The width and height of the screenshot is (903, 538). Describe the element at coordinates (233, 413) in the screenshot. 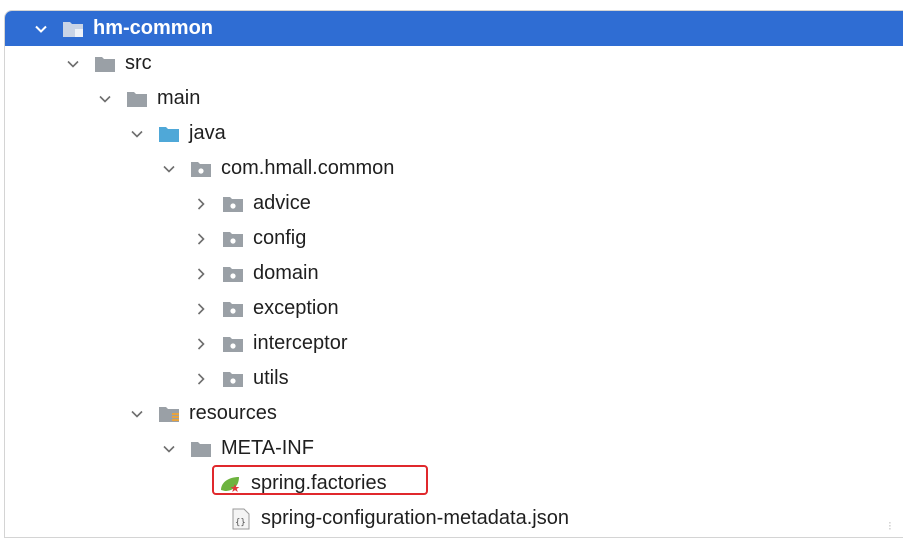

I see `tree-node-label: resources` at that location.